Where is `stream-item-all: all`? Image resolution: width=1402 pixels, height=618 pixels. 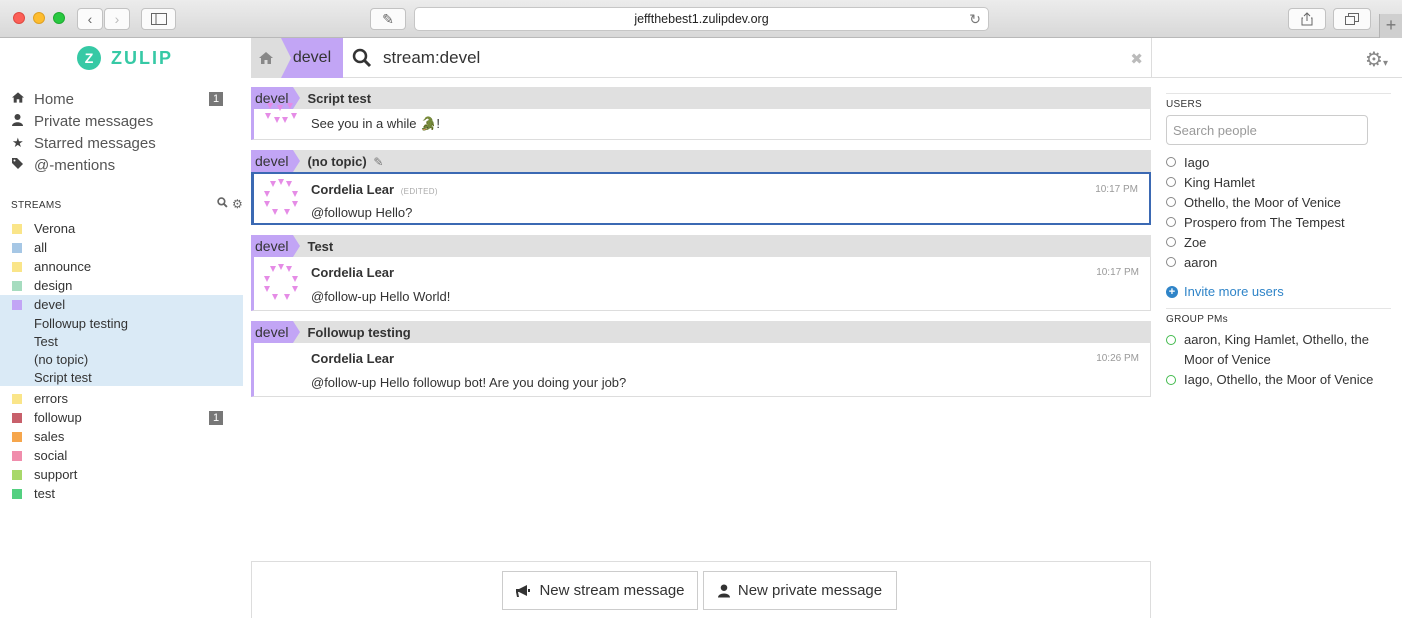 stream-item-all: all is located at coordinates (125, 247).